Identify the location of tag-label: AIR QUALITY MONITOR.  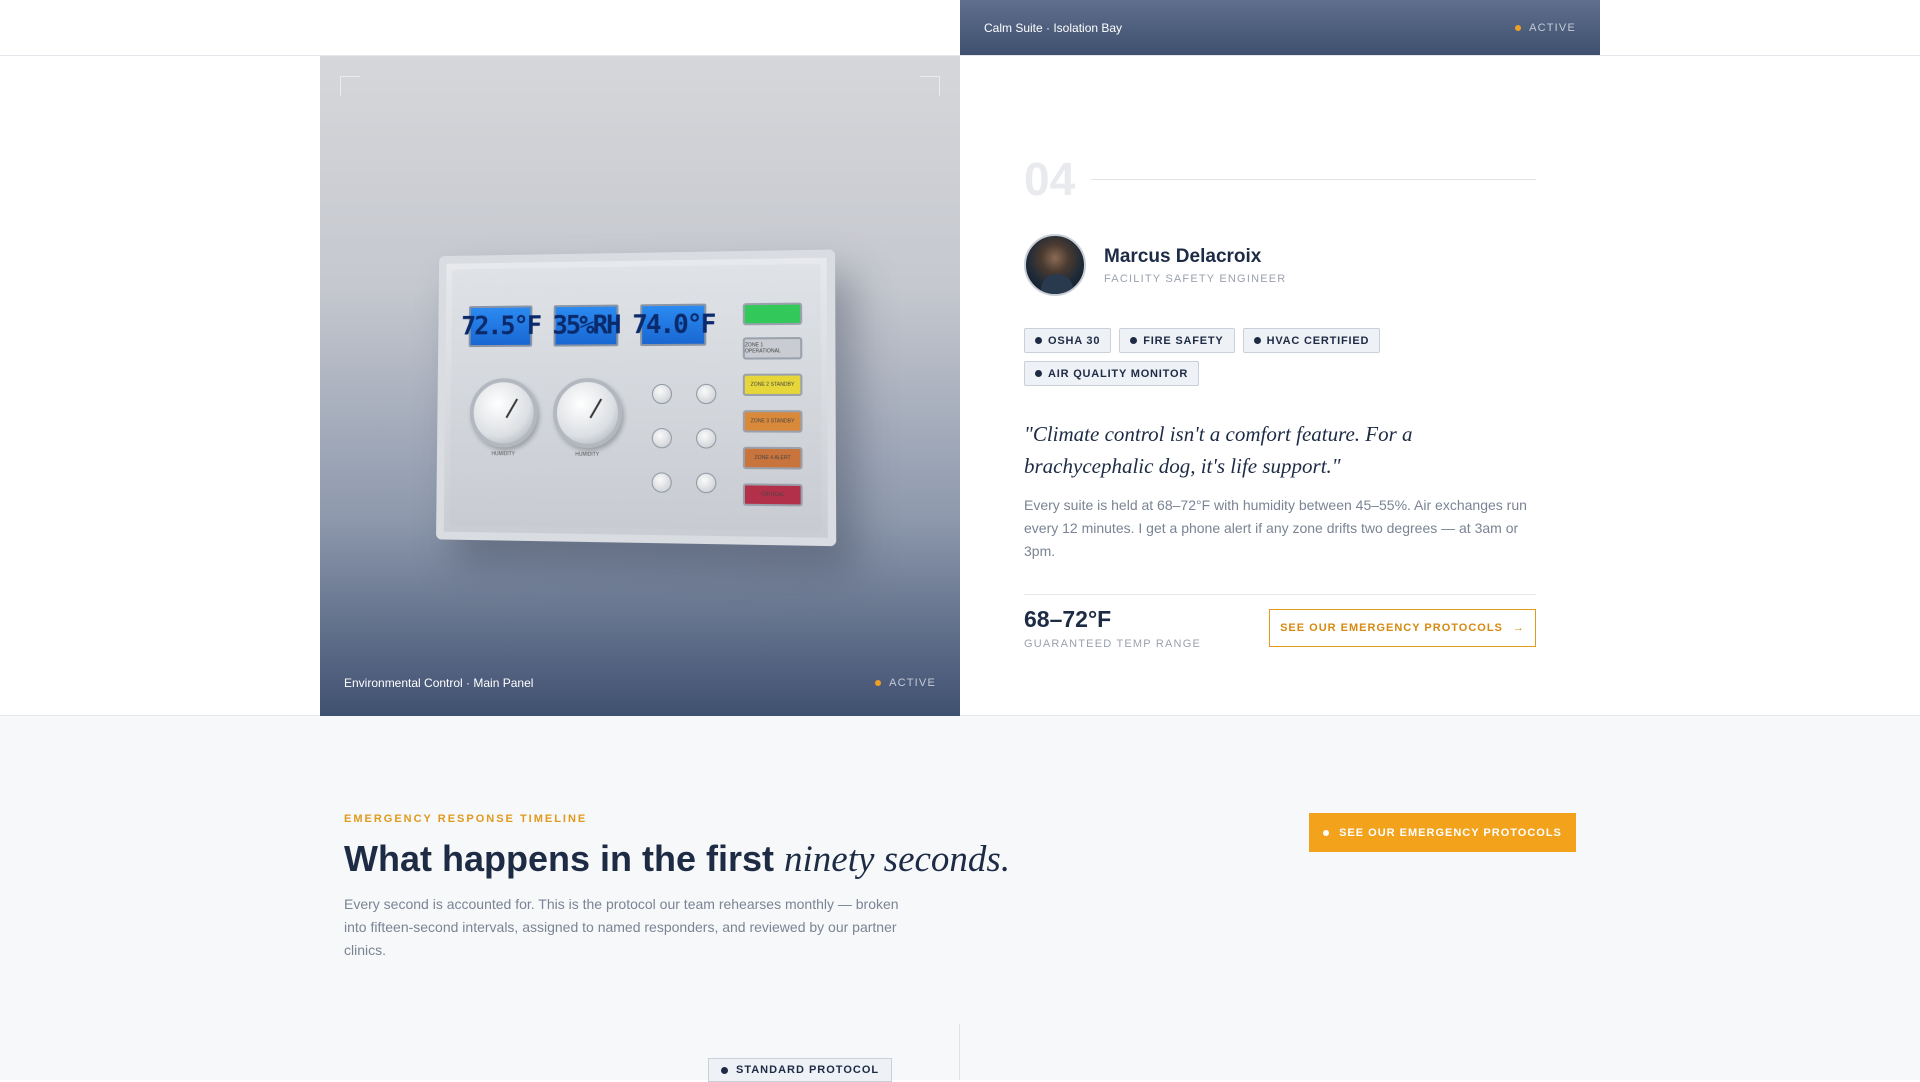
(1118, 373).